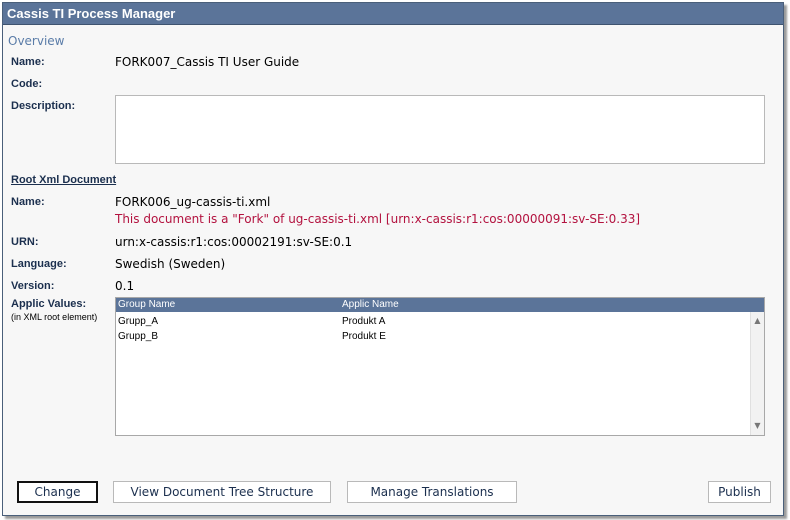 This screenshot has width=790, height=520. What do you see at coordinates (393, 14) in the screenshot?
I see `window-title: Cassis TI Process Manager` at bounding box center [393, 14].